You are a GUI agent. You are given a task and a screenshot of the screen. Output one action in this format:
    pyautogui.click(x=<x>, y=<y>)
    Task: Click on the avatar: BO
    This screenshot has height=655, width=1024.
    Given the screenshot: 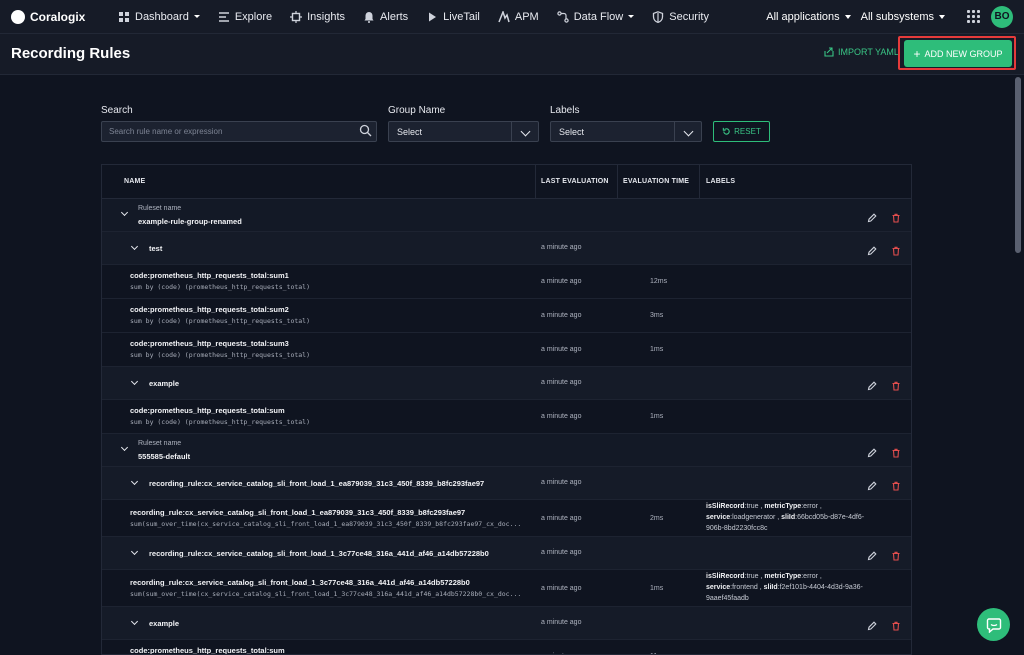 What is the action you would take?
    pyautogui.click(x=1002, y=16)
    